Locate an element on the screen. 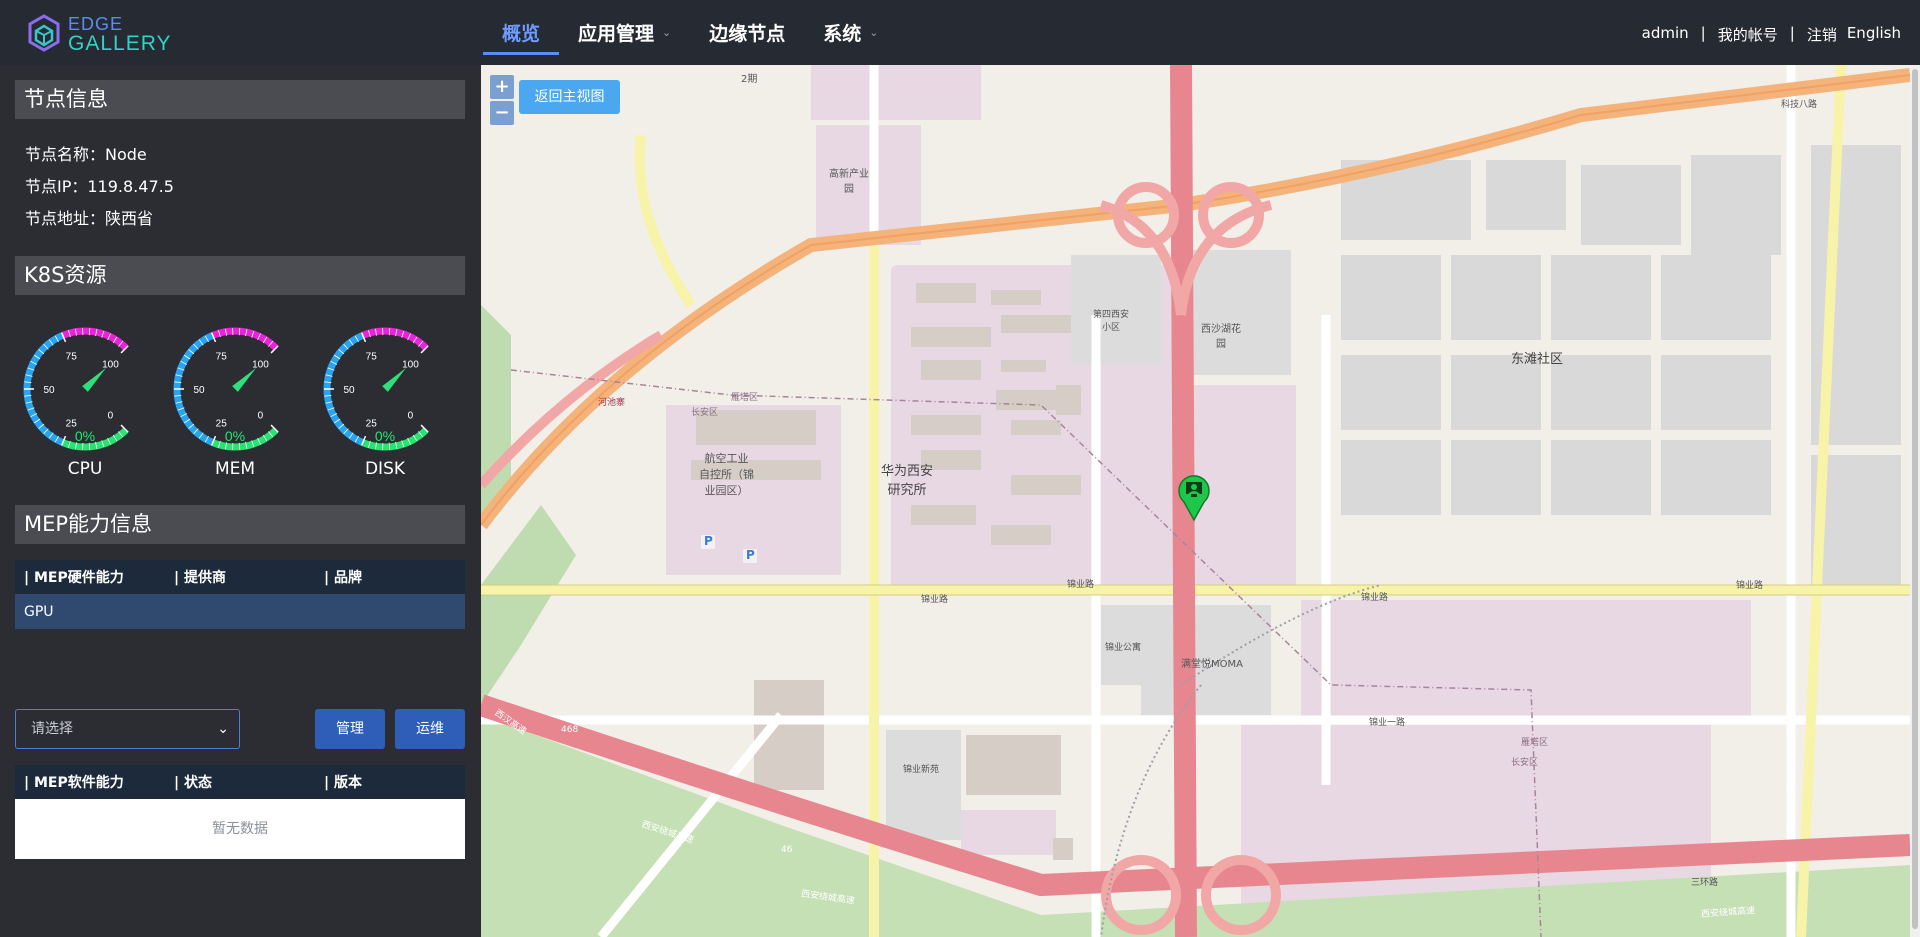 The height and width of the screenshot is (937, 1920). disk-gauge: 0 25 50 75 100 0% DISK is located at coordinates (385, 406).